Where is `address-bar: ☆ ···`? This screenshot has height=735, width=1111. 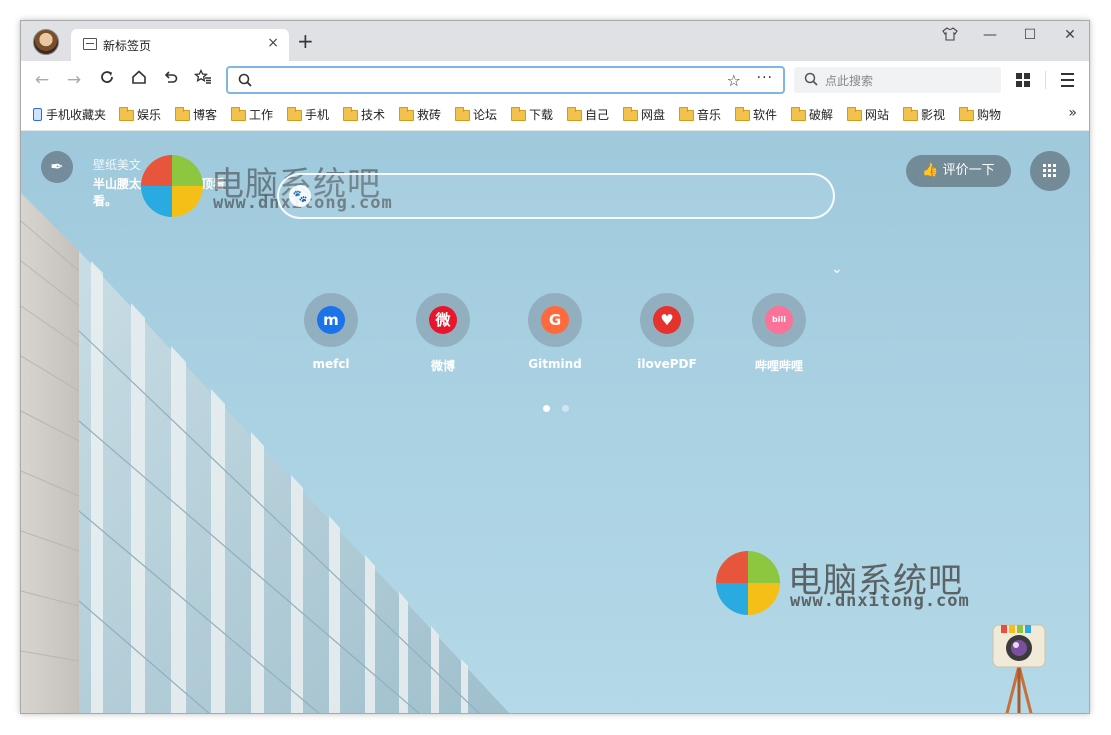
address-bar: ☆ ··· is located at coordinates (505, 80).